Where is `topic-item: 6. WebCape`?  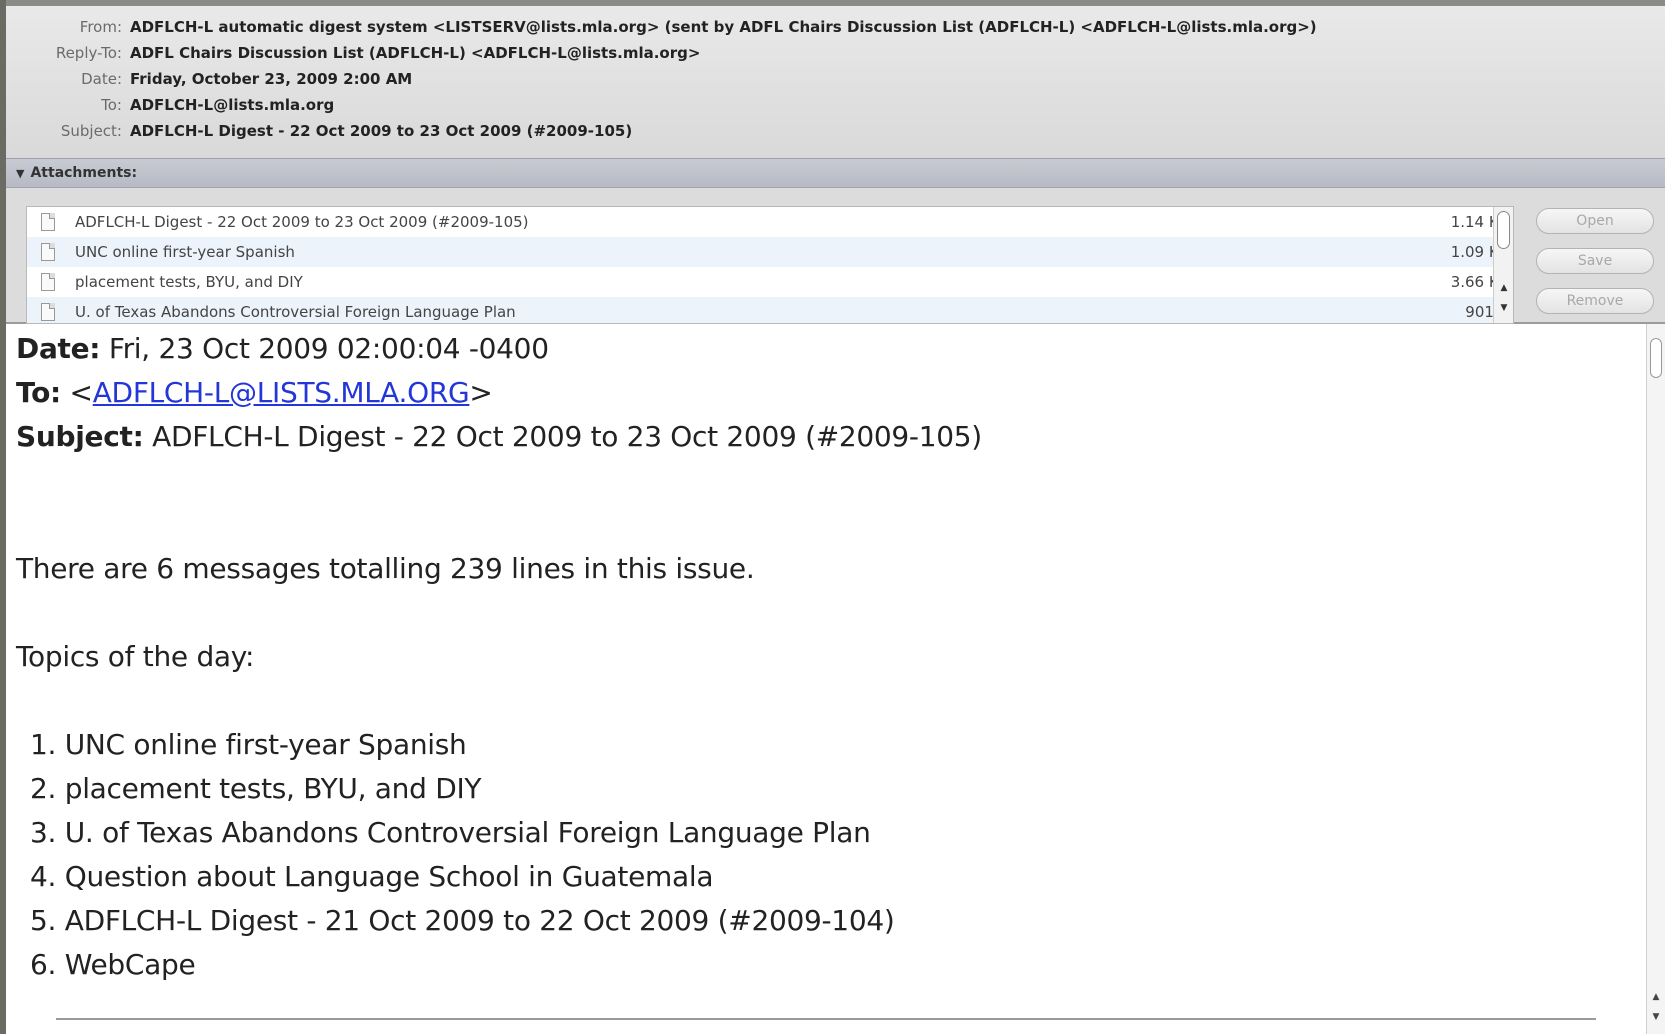 topic-item: 6. WebCape is located at coordinates (113, 964).